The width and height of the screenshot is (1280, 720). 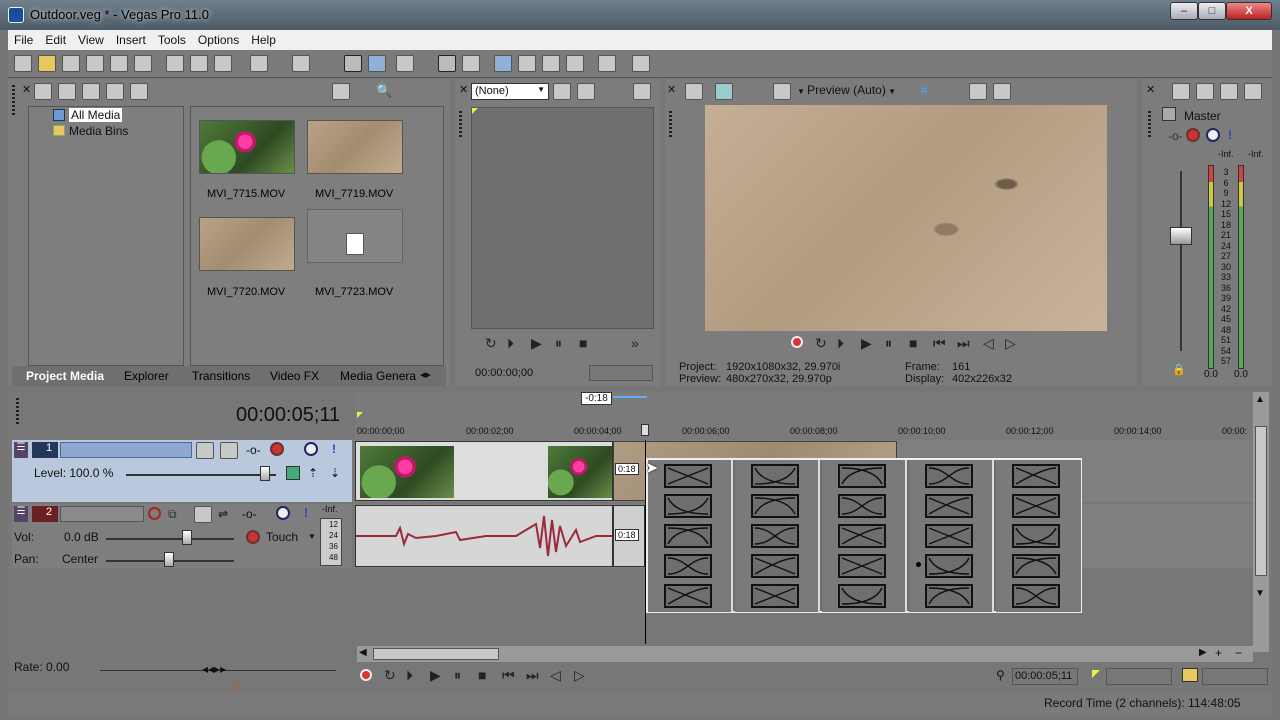 I want to click on tree-item-media-bins: Media Bins, so click(x=98, y=131).